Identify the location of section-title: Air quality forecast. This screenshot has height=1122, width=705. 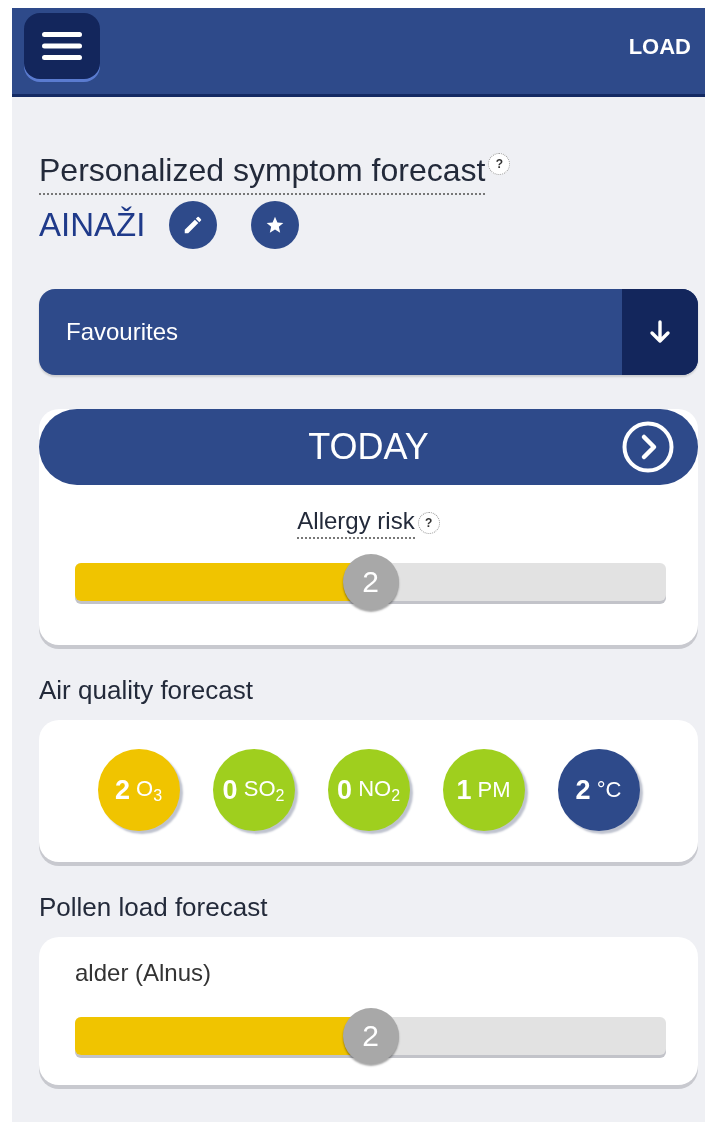
(146, 691).